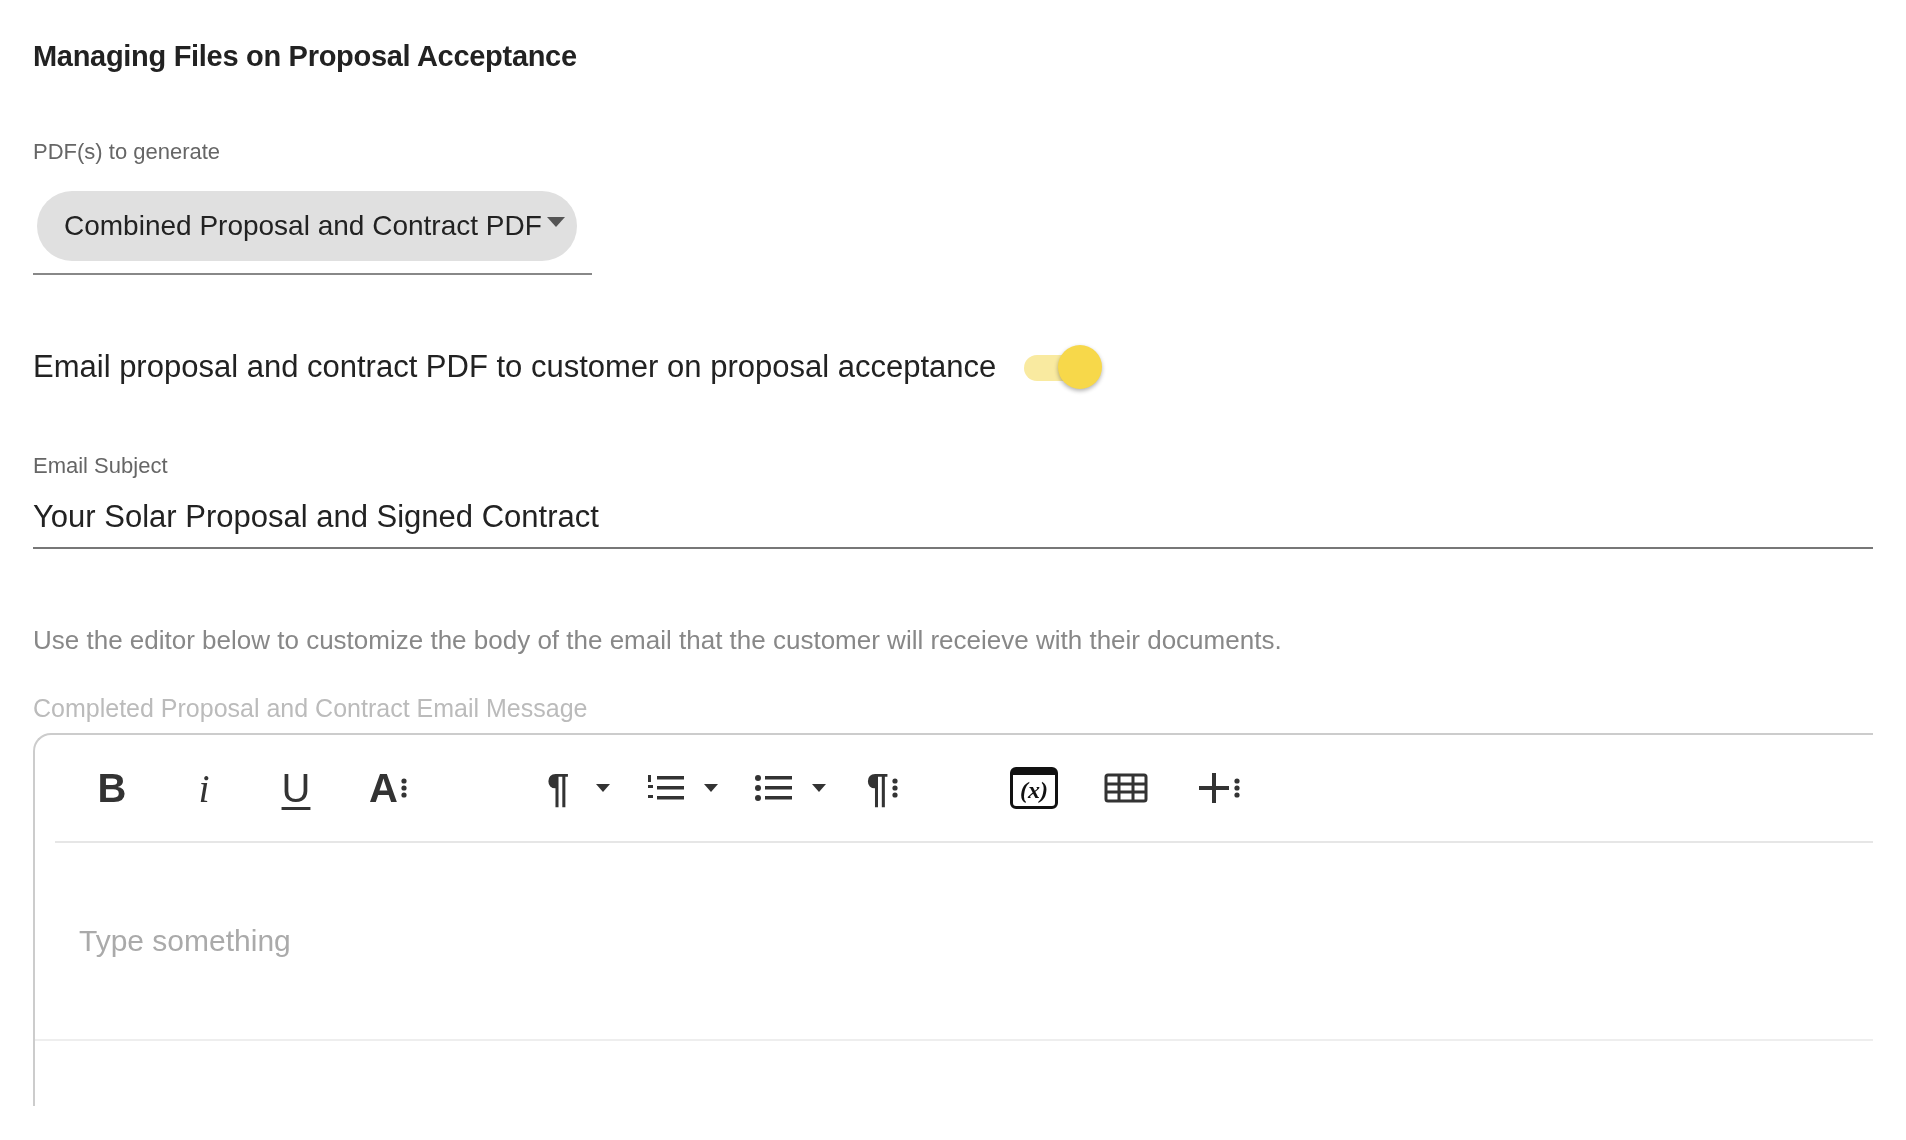 The image size is (1906, 1140). Describe the element at coordinates (112, 788) in the screenshot. I see `bold-button: B` at that location.